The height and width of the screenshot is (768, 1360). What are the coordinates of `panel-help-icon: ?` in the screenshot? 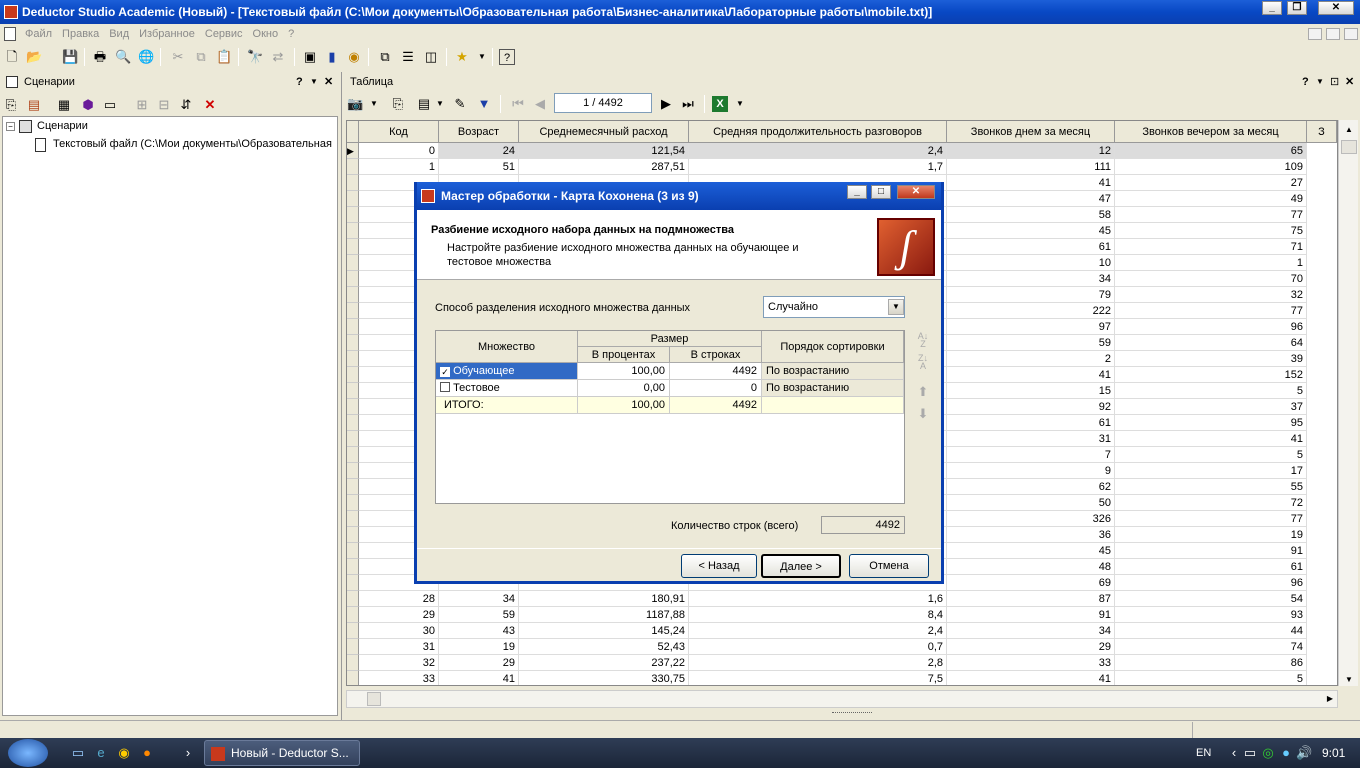 It's located at (299, 82).